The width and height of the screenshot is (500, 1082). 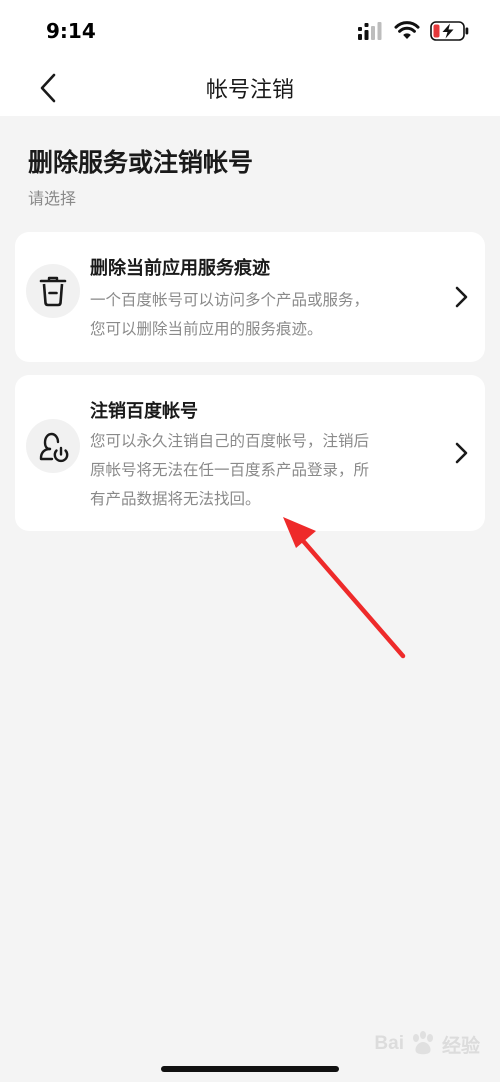 I want to click on trash-icon, so click(x=53, y=291).